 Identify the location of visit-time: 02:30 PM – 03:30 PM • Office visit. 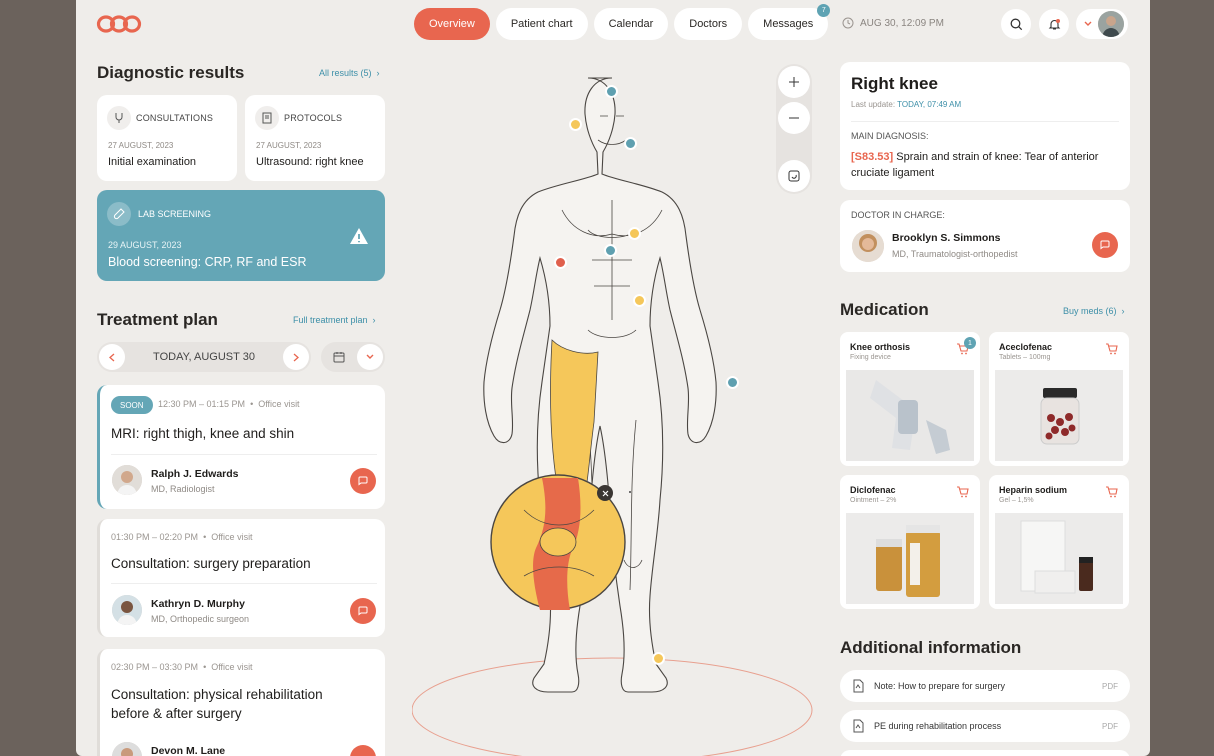
(182, 667).